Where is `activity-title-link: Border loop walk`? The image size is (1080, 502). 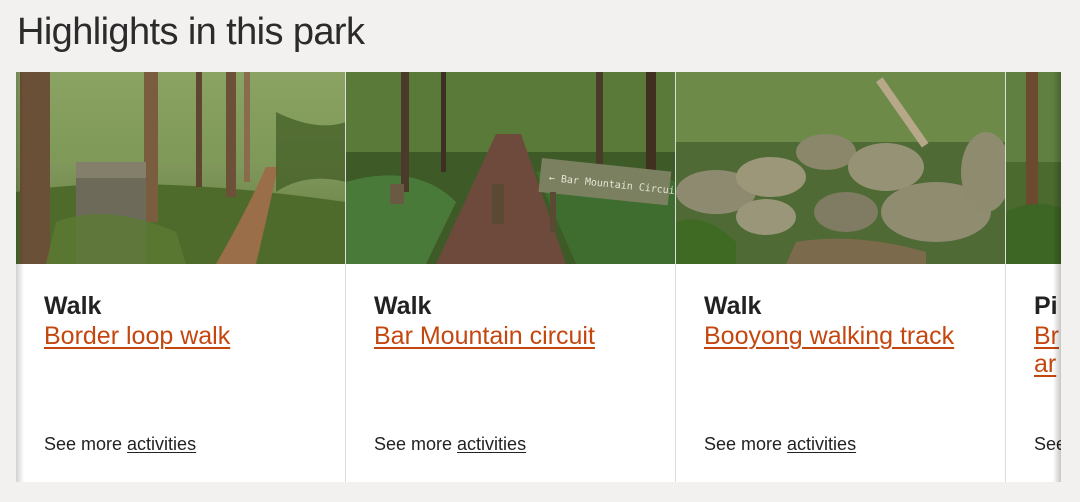
activity-title-link: Border loop walk is located at coordinates (188, 336).